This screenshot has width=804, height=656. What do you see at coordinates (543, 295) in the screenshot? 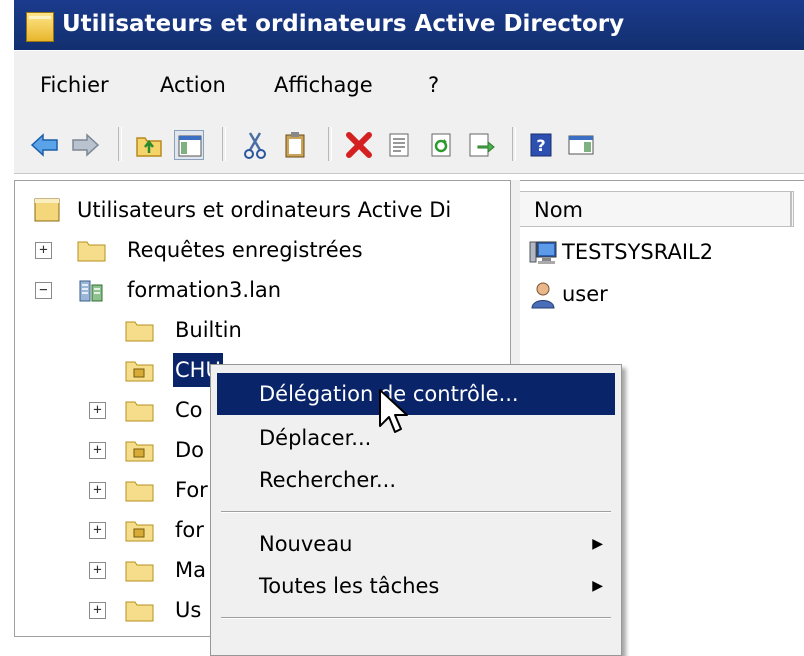
I see `user-icon` at bounding box center [543, 295].